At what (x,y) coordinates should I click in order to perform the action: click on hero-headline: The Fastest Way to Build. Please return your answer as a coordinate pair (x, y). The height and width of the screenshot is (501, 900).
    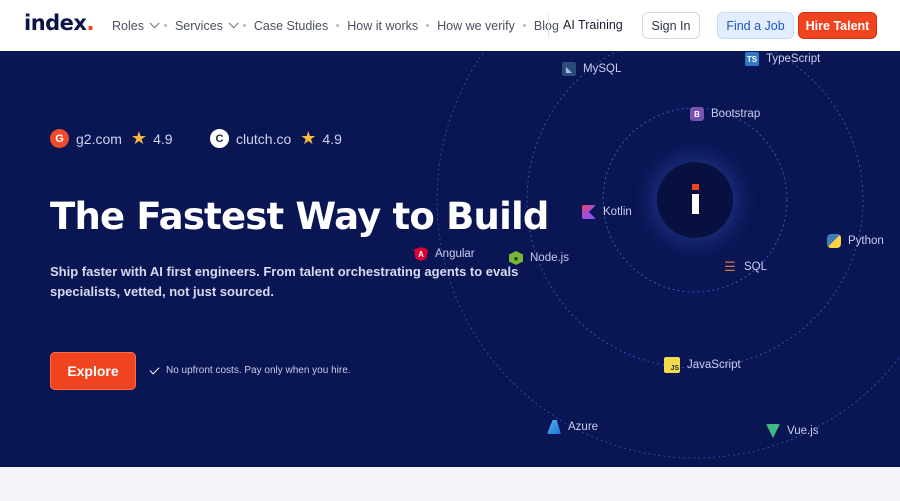
    Looking at the image, I should click on (299, 216).